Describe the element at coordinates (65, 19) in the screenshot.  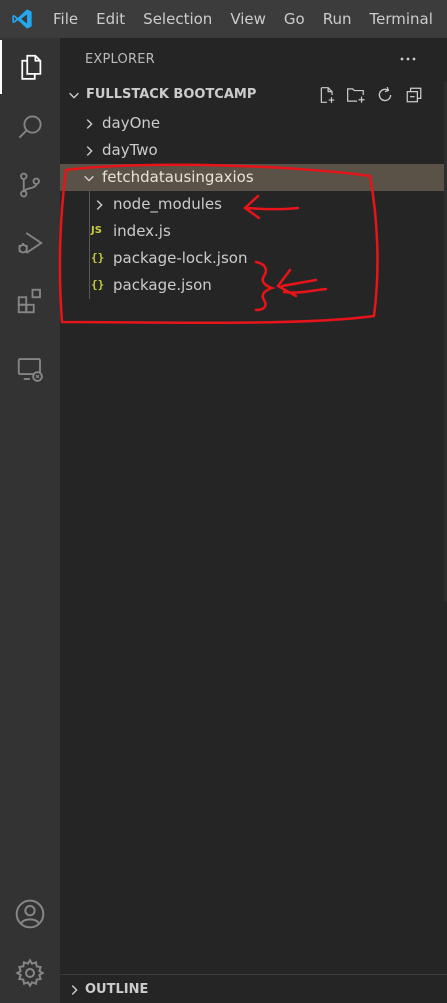
I see `menu-file: File` at that location.